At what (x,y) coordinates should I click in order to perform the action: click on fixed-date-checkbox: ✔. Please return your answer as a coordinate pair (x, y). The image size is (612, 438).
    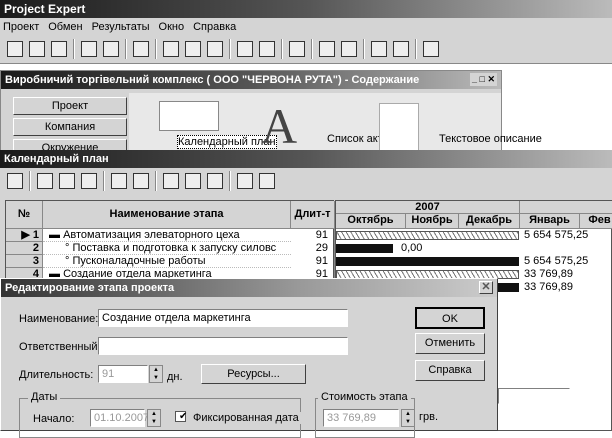
    Looking at the image, I should click on (181, 416).